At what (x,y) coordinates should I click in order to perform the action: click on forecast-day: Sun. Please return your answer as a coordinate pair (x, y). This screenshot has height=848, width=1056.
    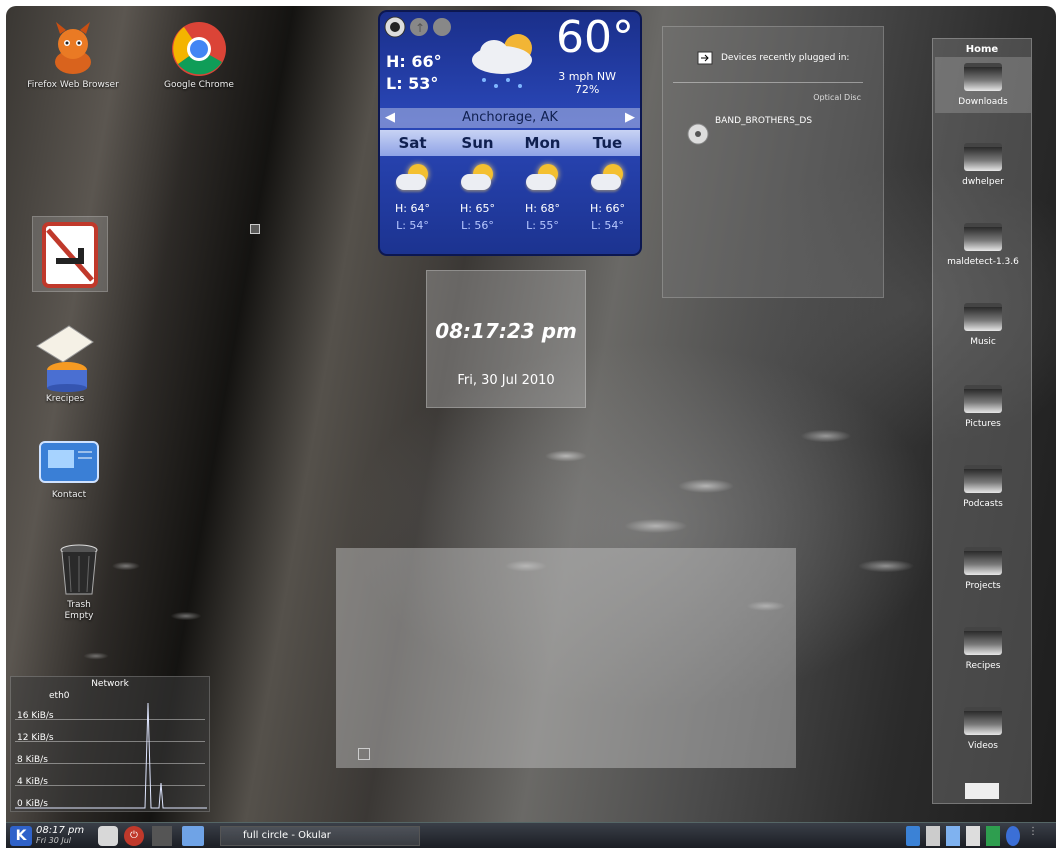
    Looking at the image, I should click on (477, 143).